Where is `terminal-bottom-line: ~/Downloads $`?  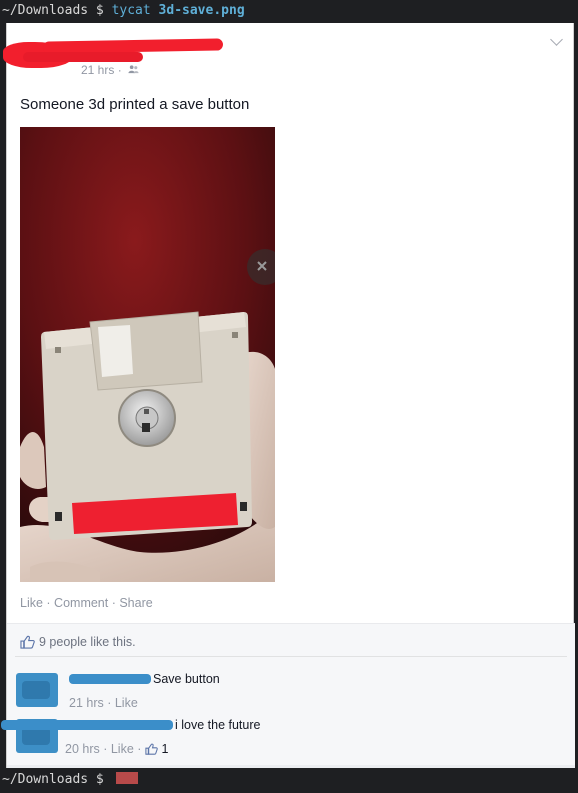 terminal-bottom-line: ~/Downloads $ is located at coordinates (289, 780).